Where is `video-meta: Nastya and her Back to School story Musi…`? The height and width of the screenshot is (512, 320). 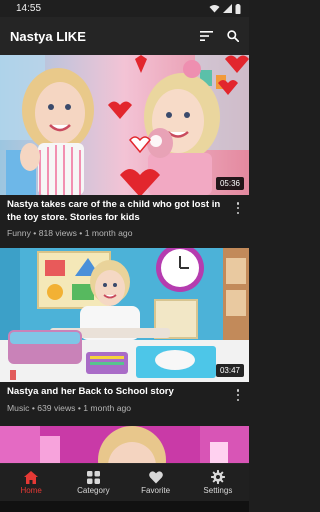 video-meta: Nastya and her Back to School story Musi… is located at coordinates (124, 404).